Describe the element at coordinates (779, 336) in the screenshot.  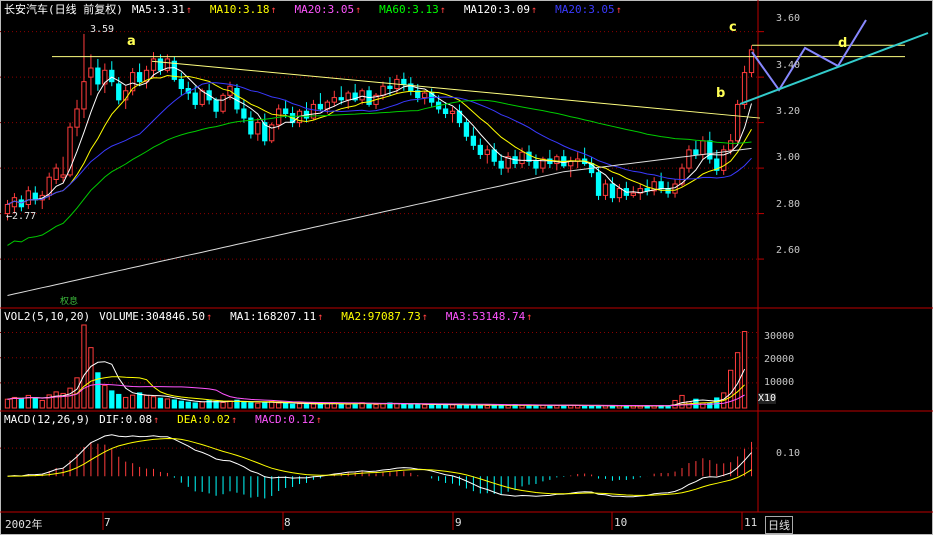
I see `vol-tick-30000: 30000` at that location.